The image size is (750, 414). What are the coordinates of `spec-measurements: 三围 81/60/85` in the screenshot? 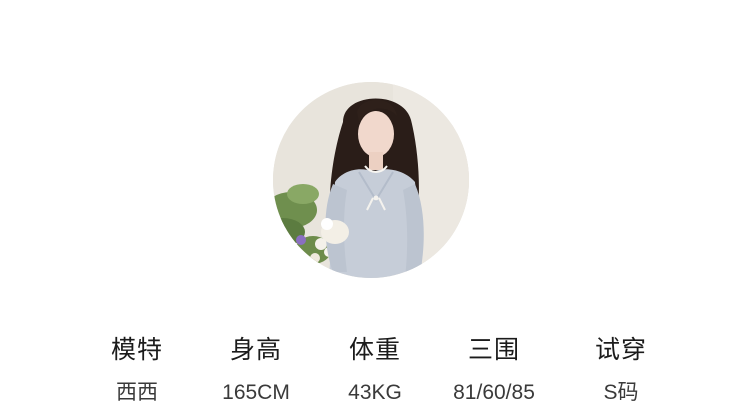 It's located at (494, 369).